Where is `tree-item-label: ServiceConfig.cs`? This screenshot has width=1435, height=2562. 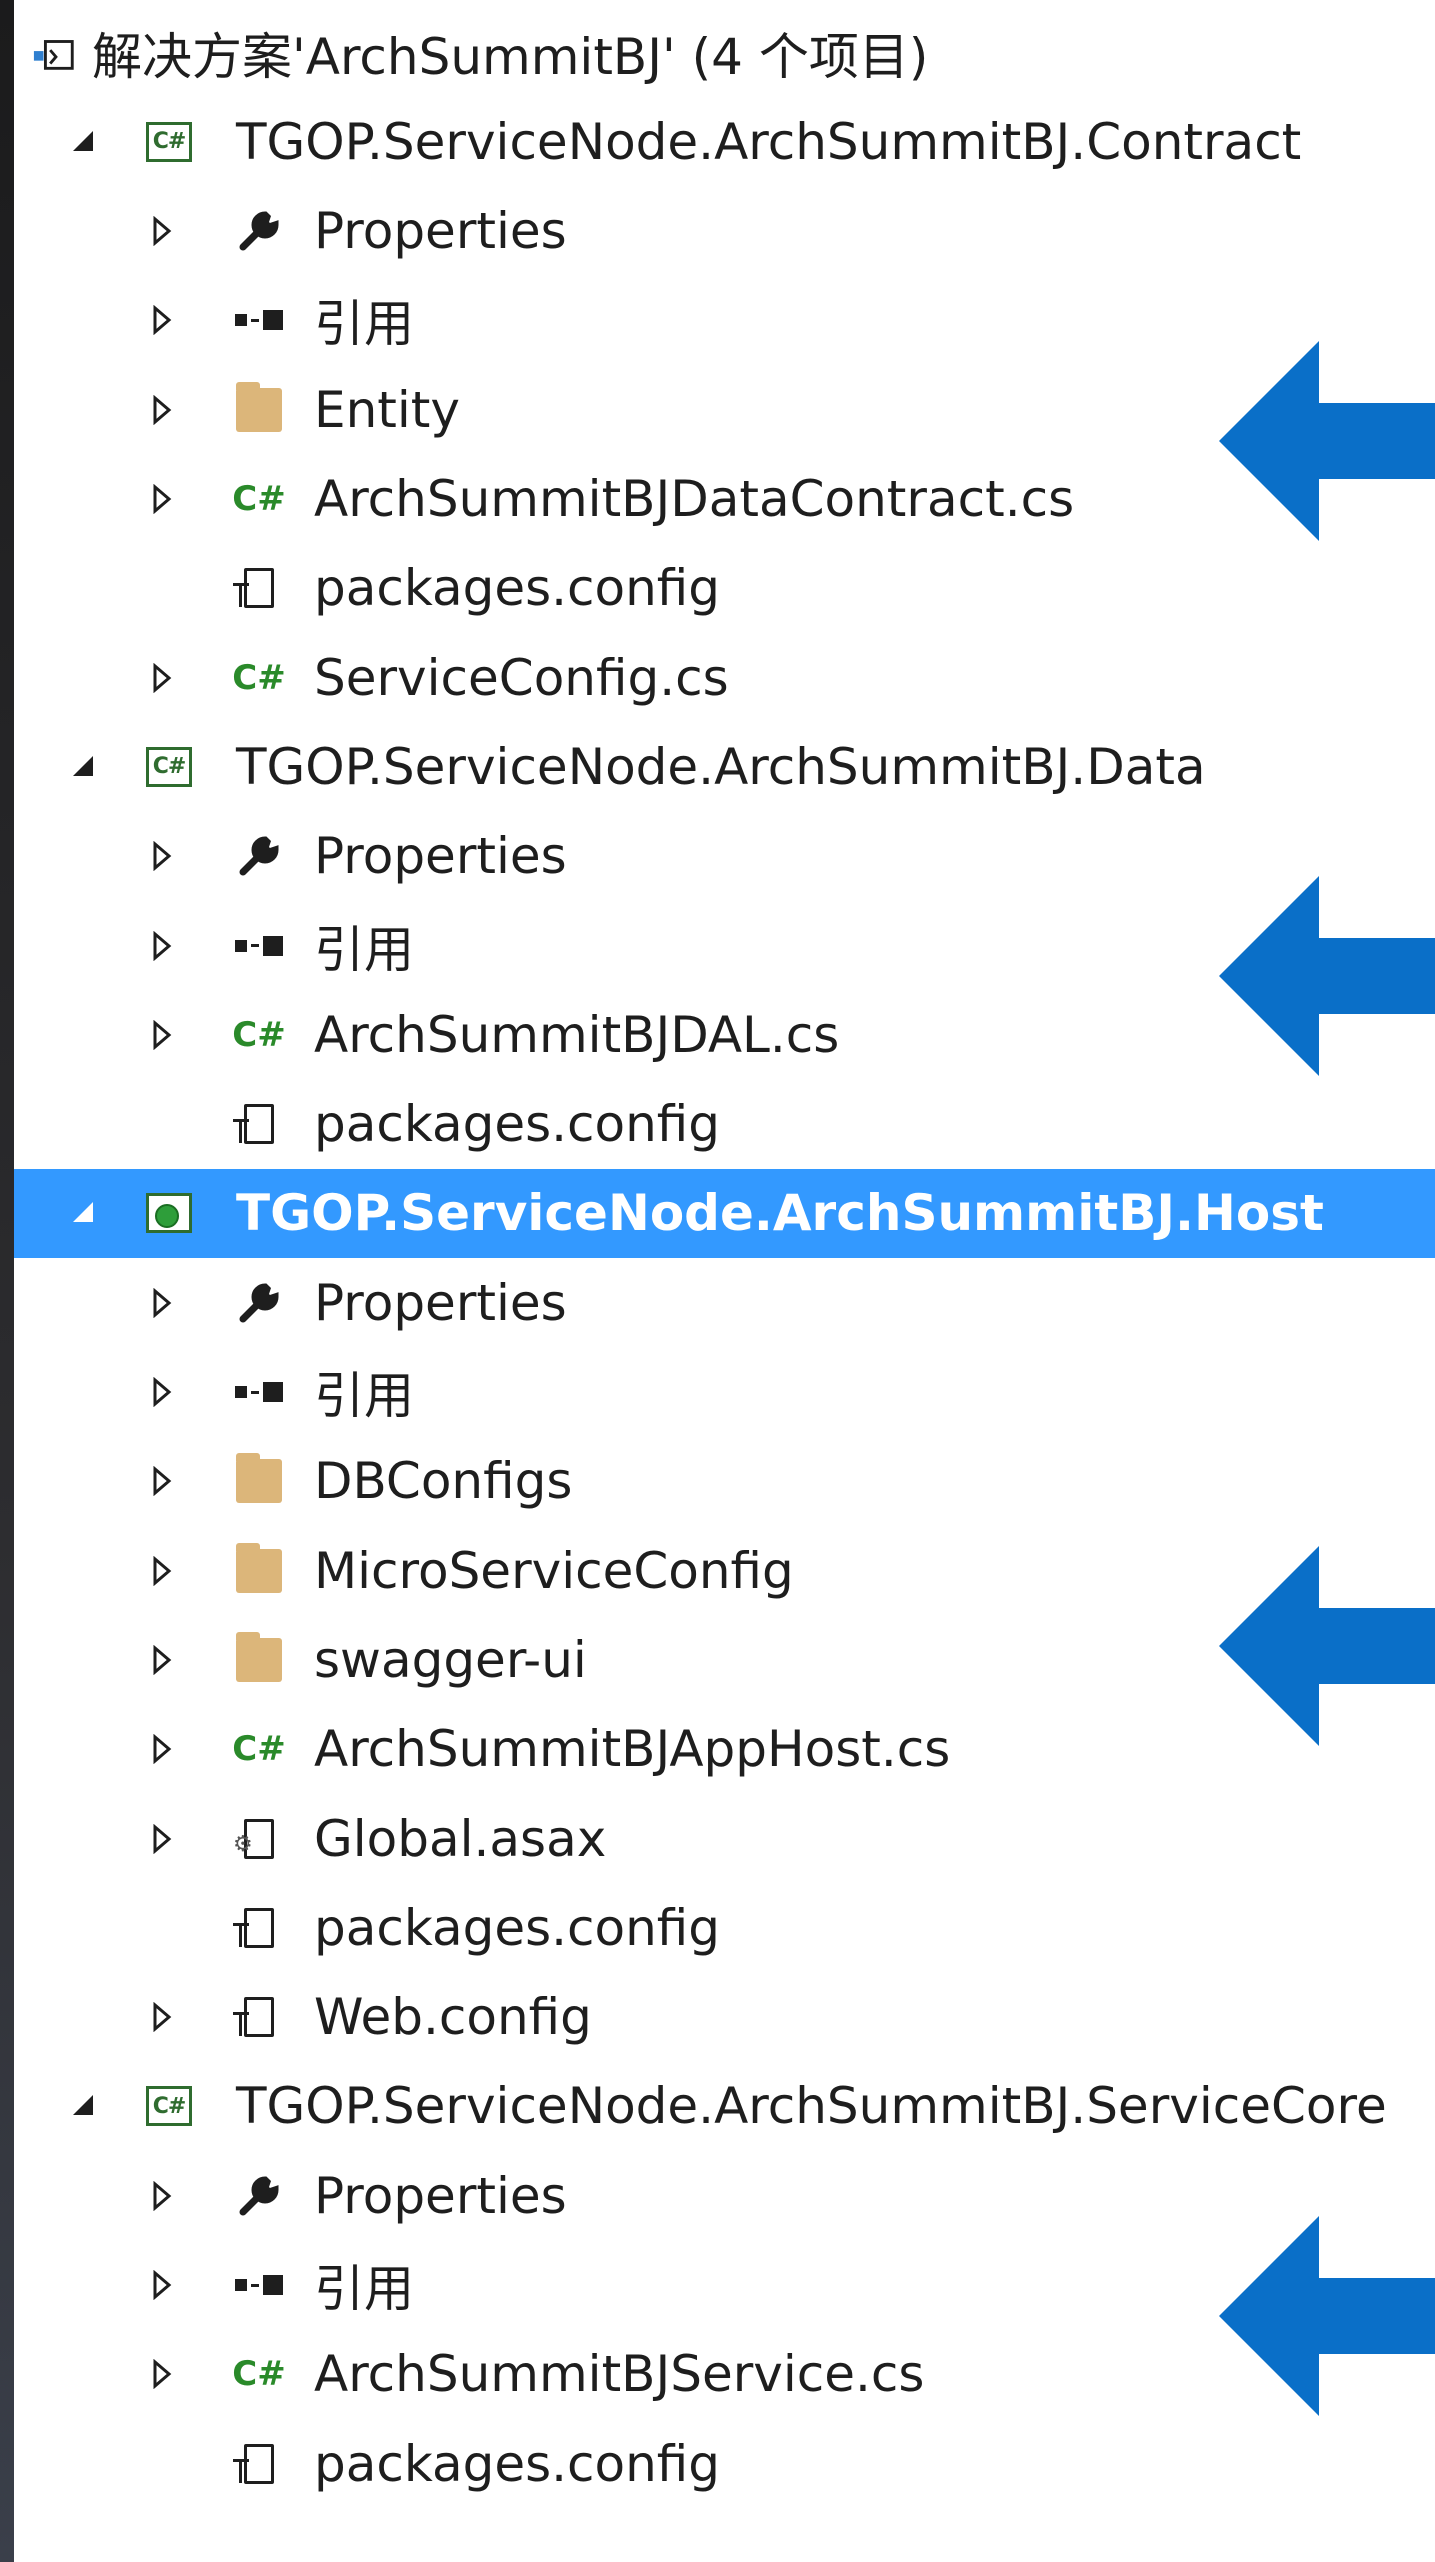
tree-item-label: ServiceConfig.cs is located at coordinates (521, 677).